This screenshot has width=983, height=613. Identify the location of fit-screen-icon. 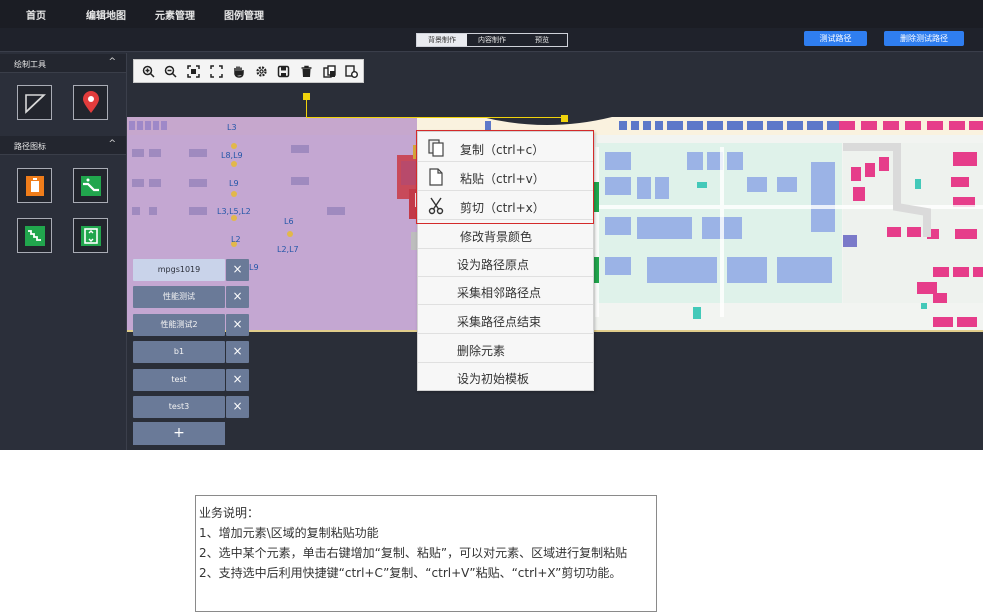
(193, 71).